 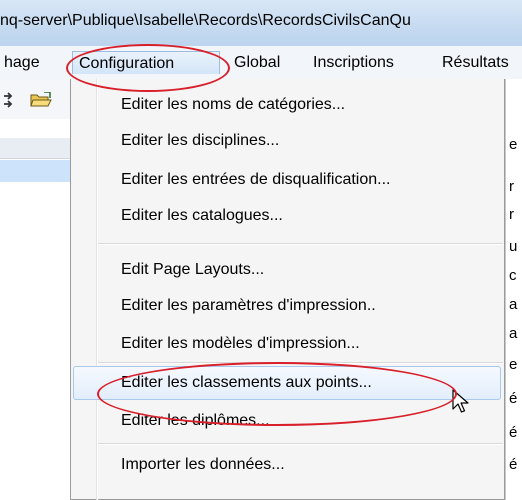 I want to click on open-folder-icon, so click(x=41, y=100).